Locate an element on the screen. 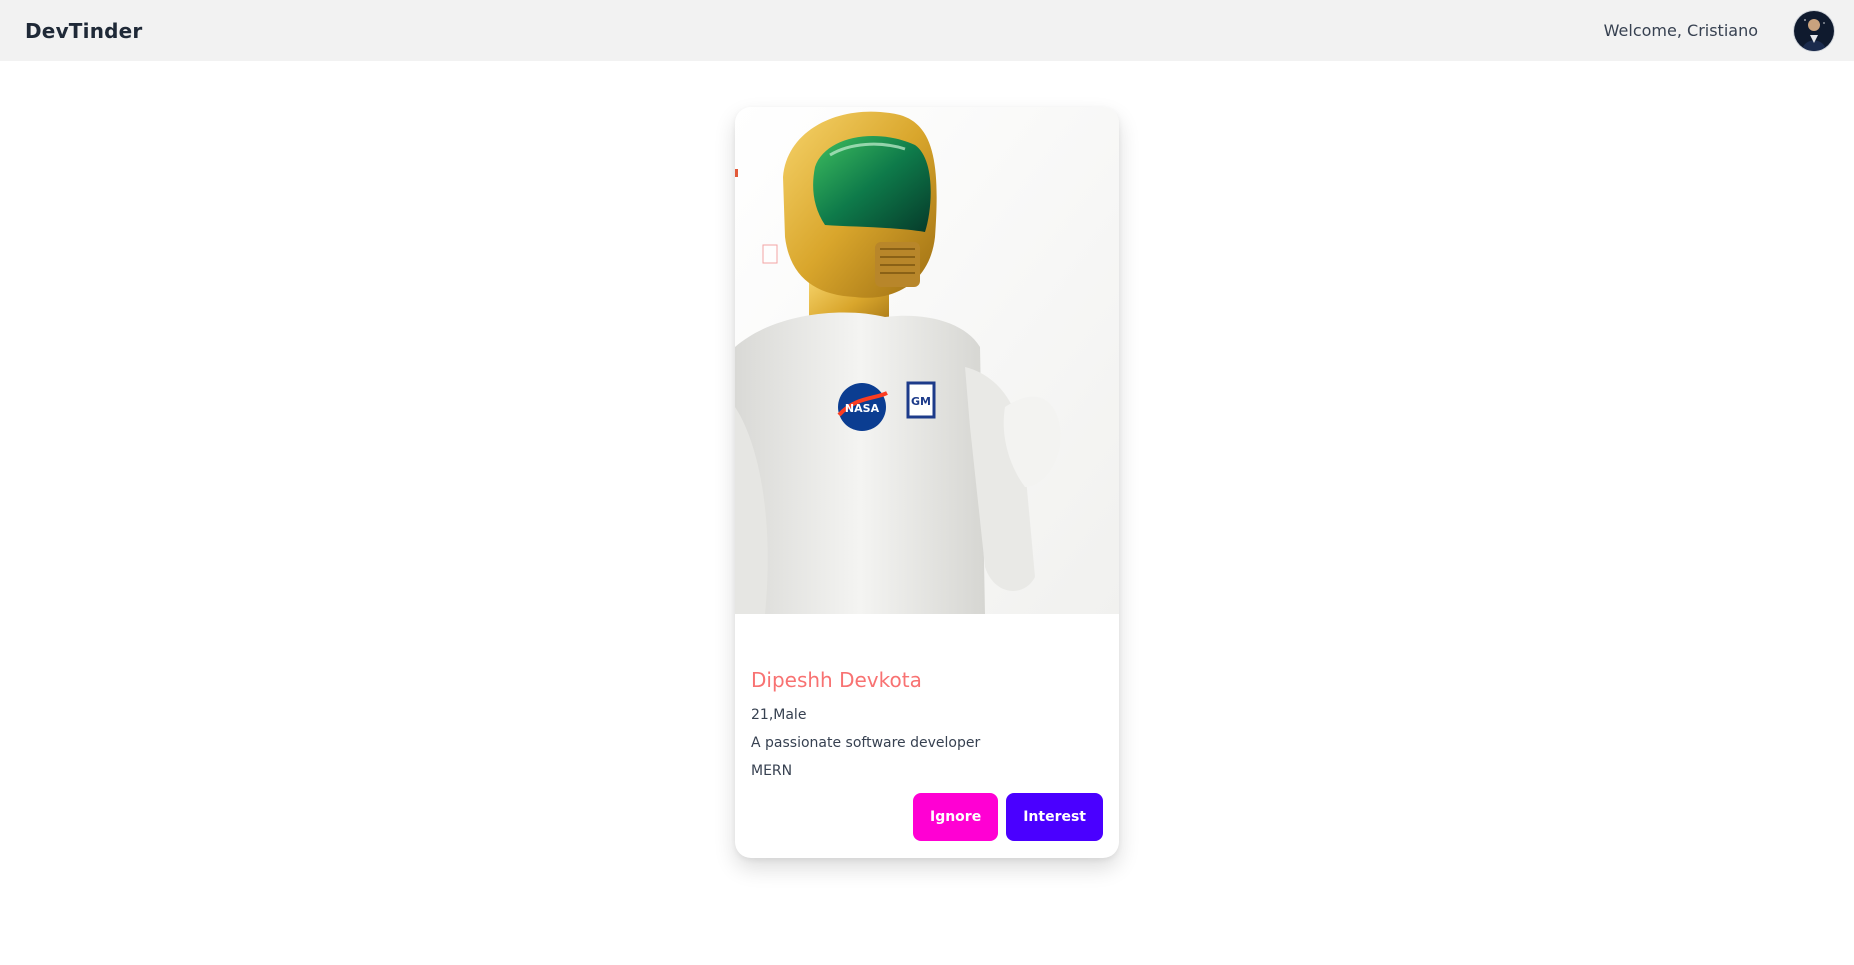 The width and height of the screenshot is (1854, 965). user-age-gender: 21,Male is located at coordinates (779, 715).